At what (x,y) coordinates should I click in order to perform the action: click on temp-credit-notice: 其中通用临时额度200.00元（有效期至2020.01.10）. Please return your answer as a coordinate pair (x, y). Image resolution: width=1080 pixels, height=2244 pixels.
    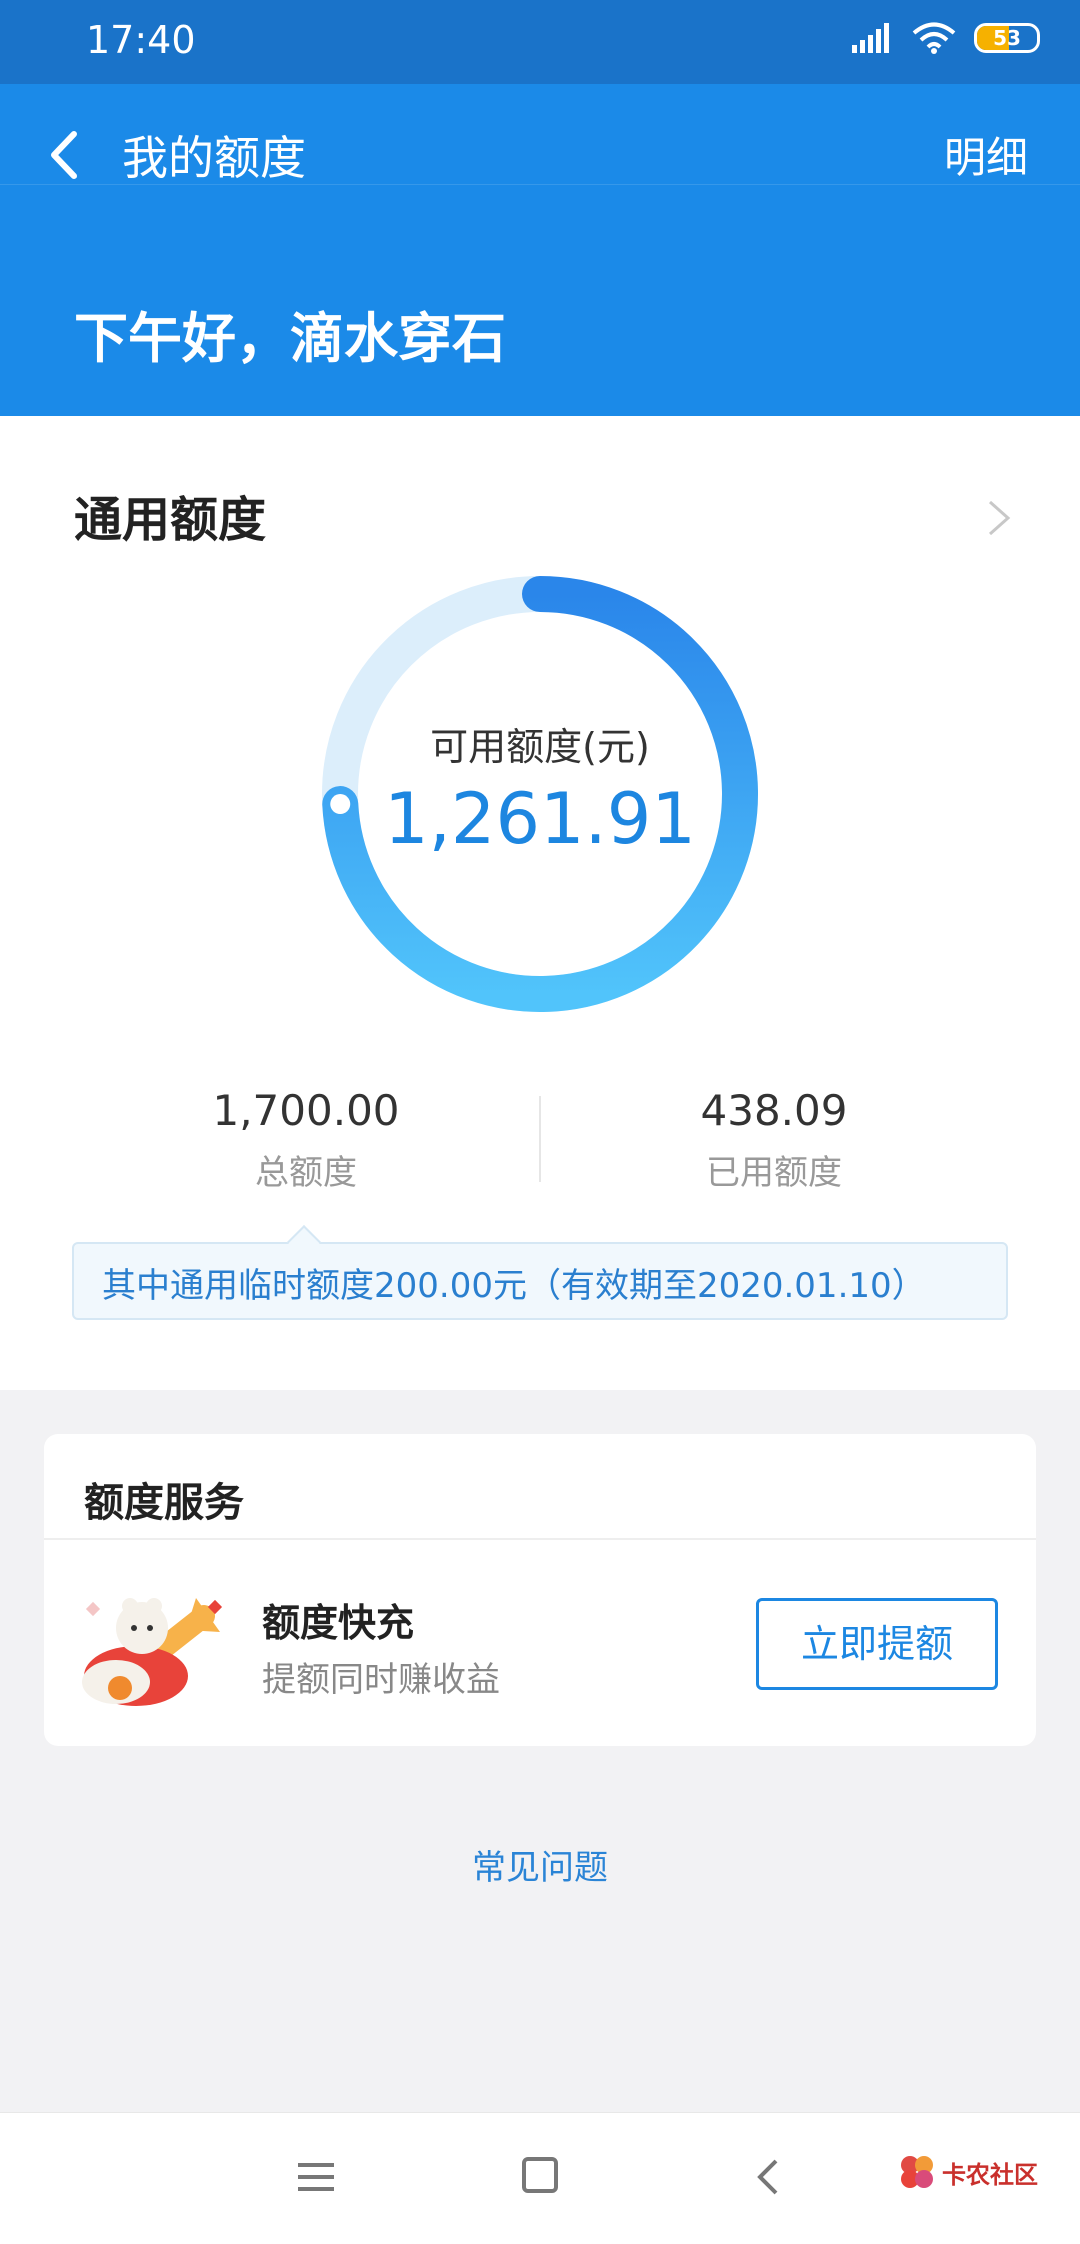
    Looking at the image, I should click on (540, 1272).